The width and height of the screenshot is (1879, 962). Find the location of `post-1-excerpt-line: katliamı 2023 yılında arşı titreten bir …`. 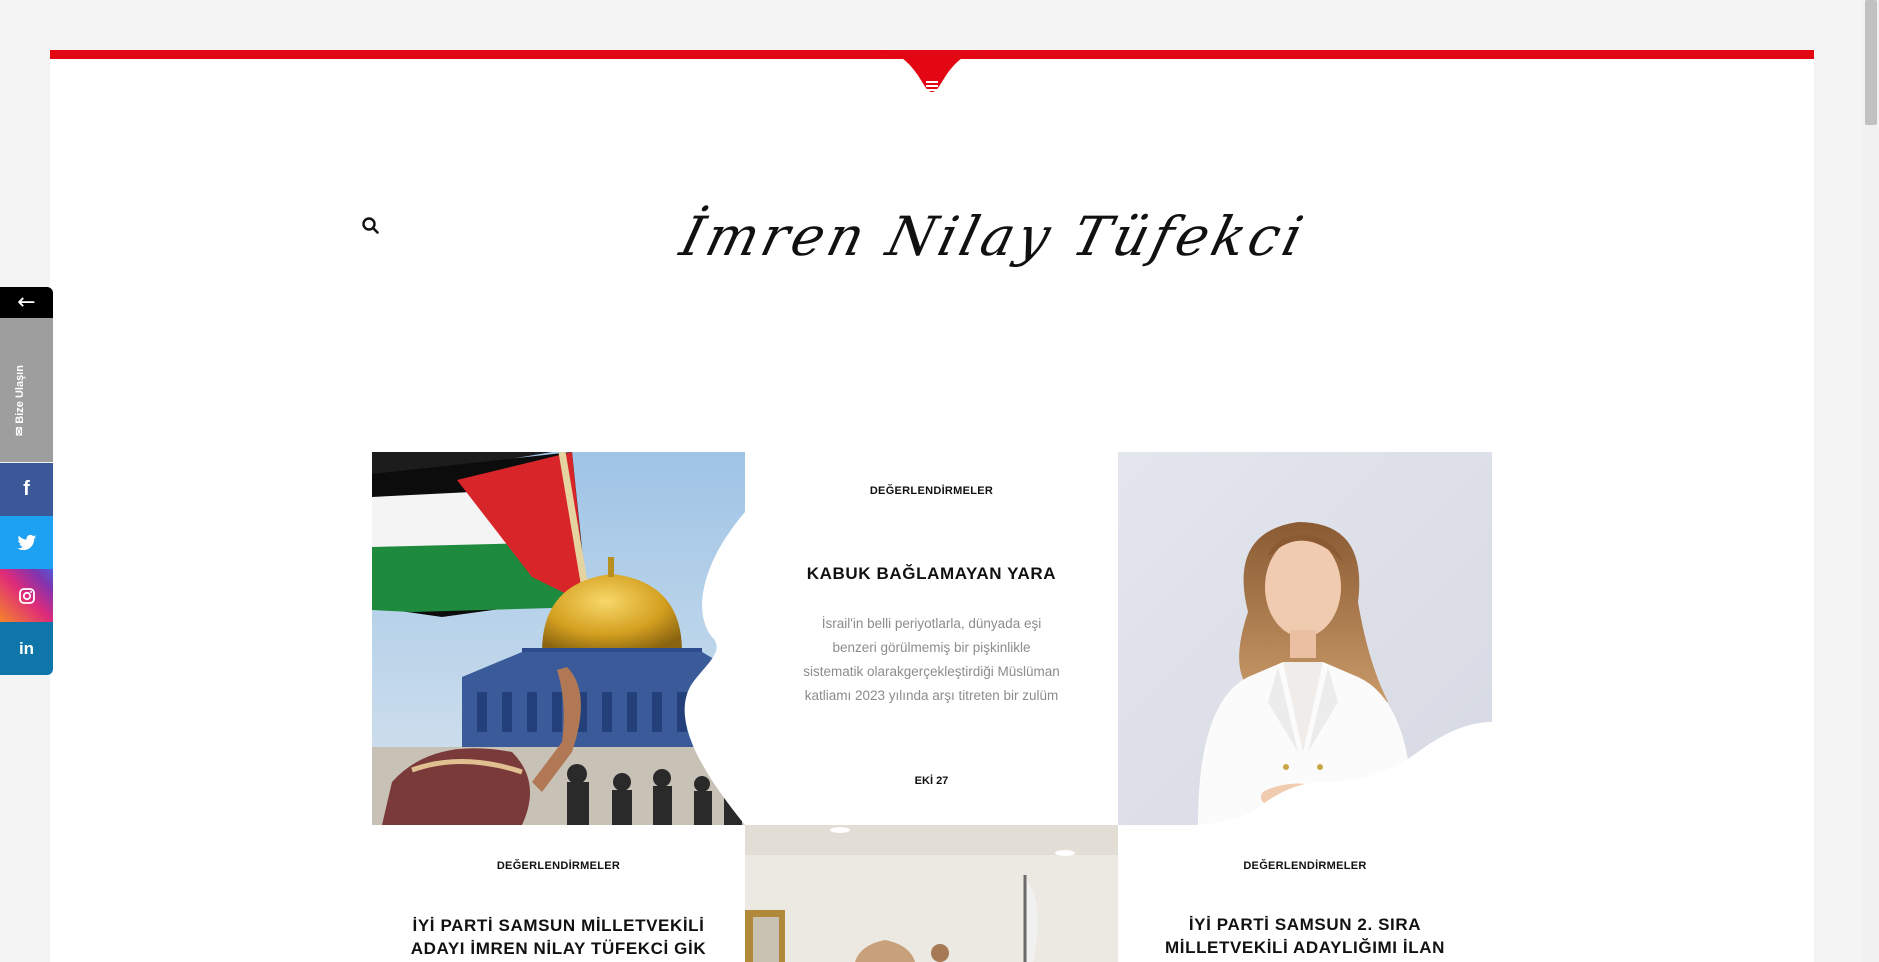

post-1-excerpt-line: katliamı 2023 yılında arşı titreten bir … is located at coordinates (931, 695).